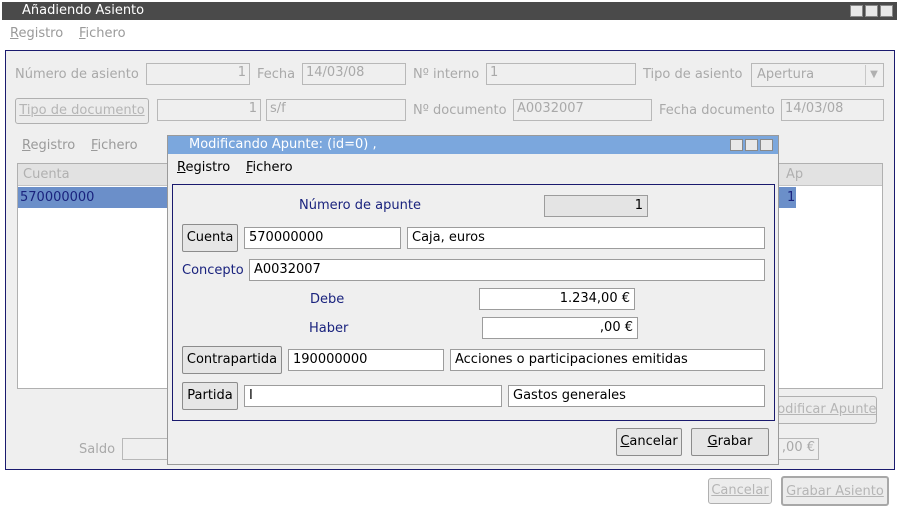  I want to click on inner-menu-registro: Registro, so click(48, 145).